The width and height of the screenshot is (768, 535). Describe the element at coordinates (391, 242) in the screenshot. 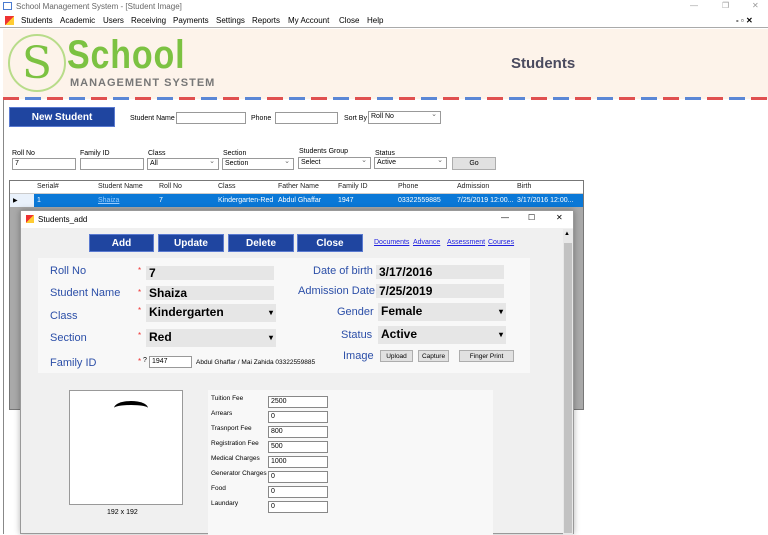

I see `documents-link: Documents` at that location.